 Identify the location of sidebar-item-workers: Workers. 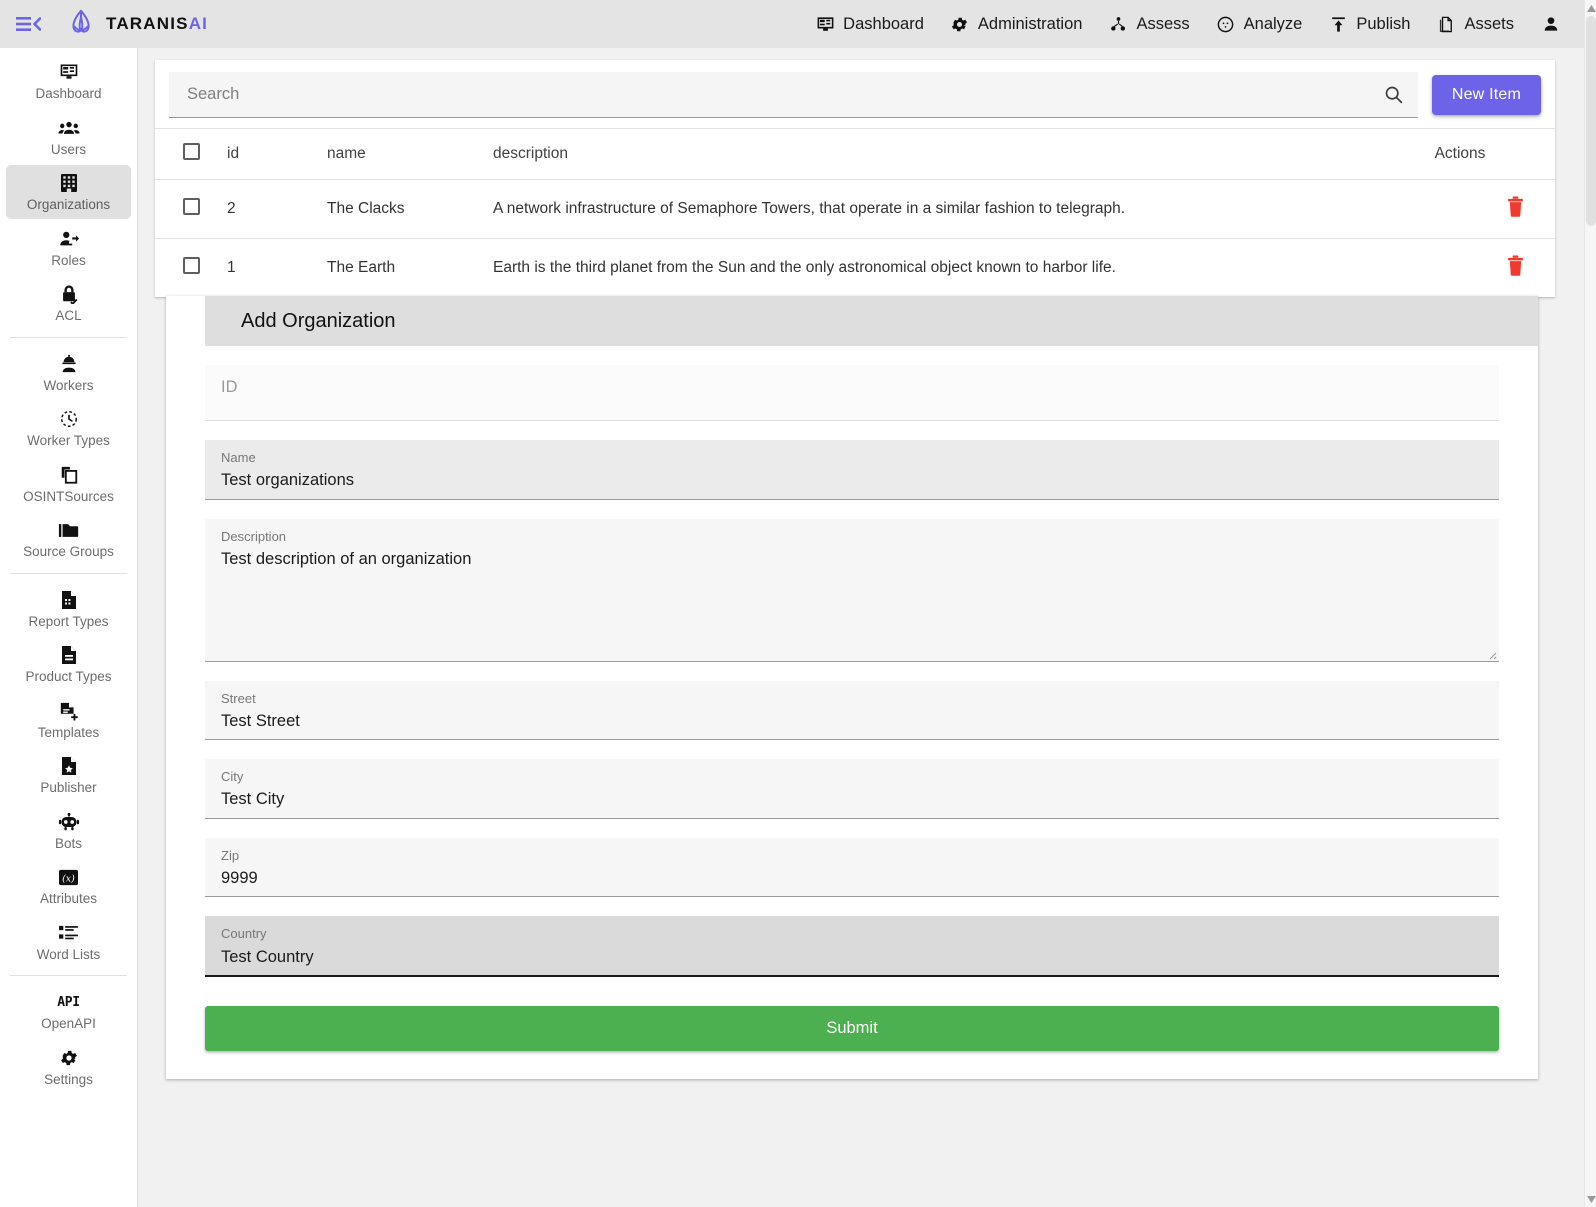
(68, 373).